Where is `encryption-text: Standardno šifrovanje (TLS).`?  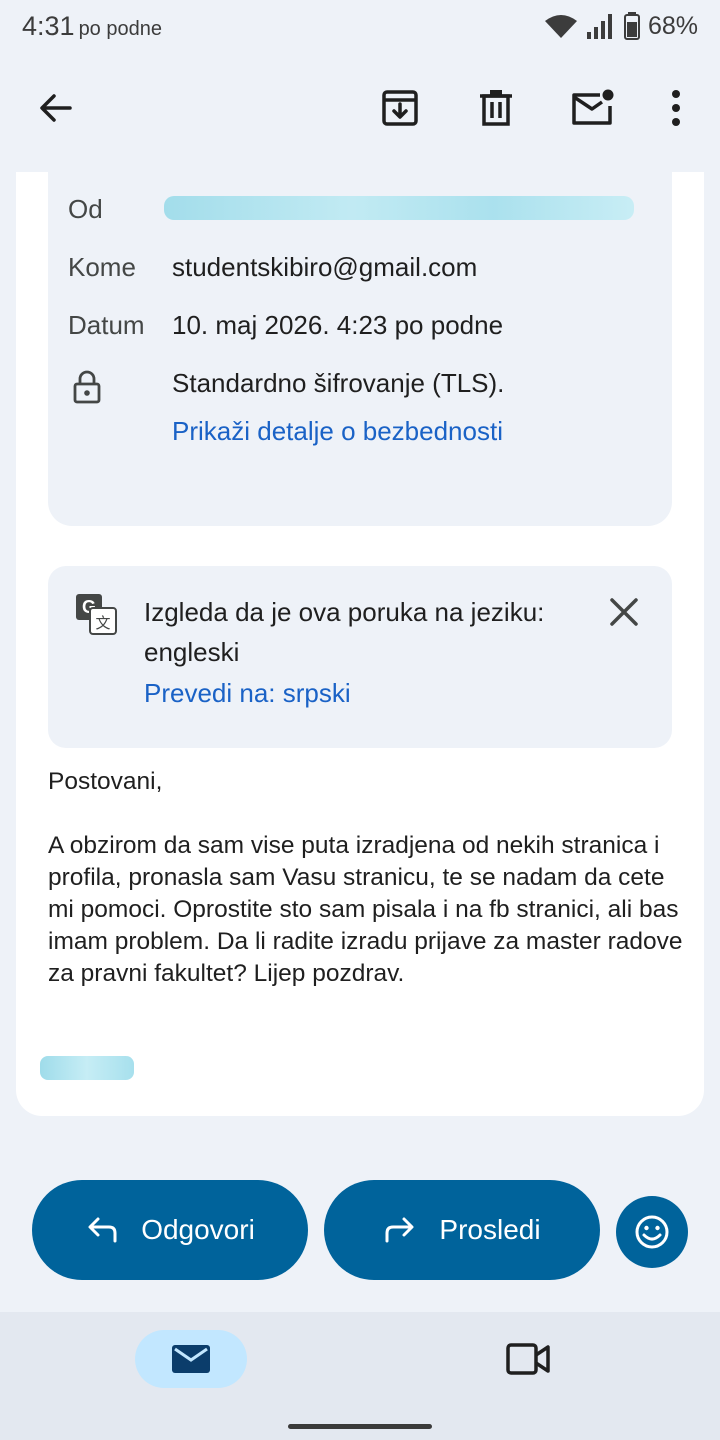
encryption-text: Standardno šifrovanje (TLS). is located at coordinates (338, 383).